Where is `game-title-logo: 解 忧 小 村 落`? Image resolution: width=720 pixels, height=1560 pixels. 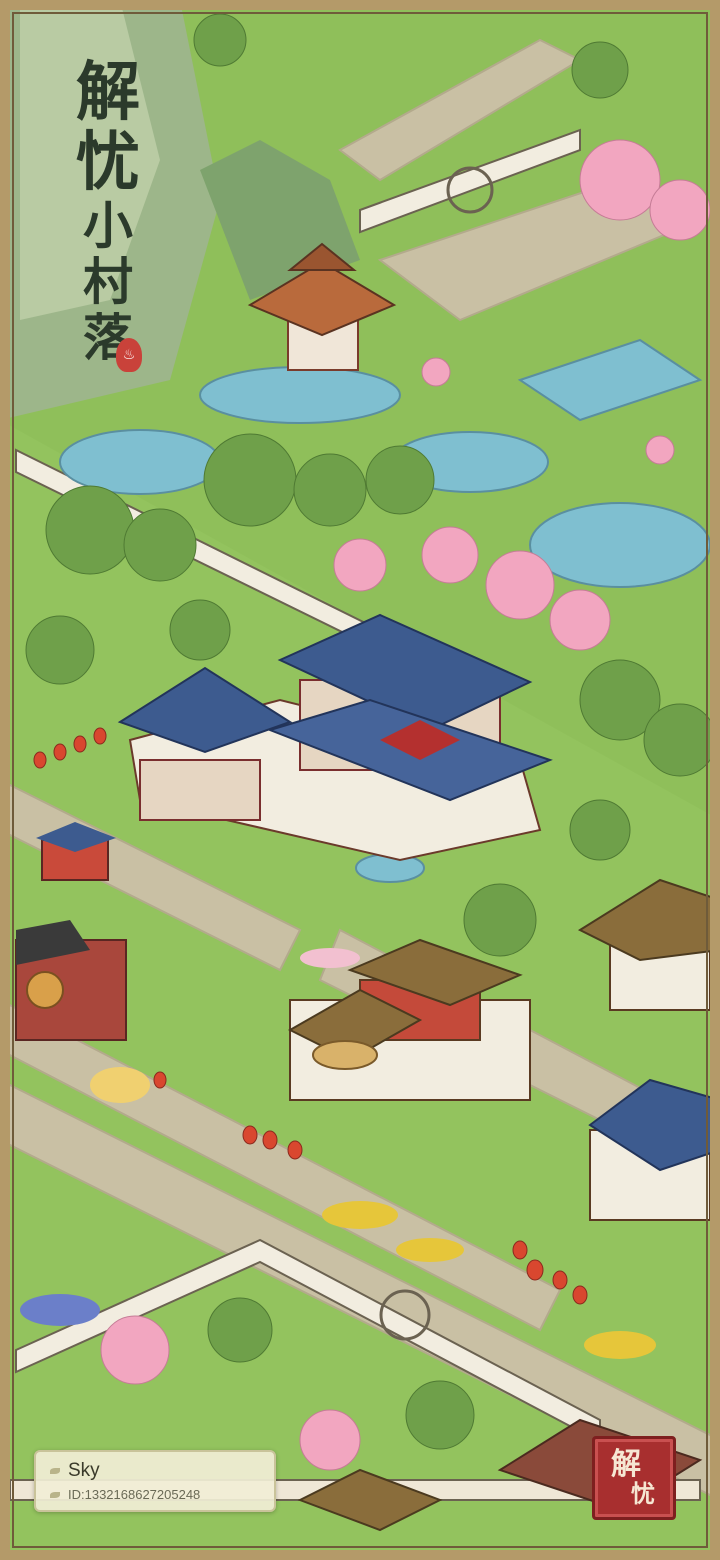 game-title-logo: 解 忧 小 村 落 is located at coordinates (108, 212).